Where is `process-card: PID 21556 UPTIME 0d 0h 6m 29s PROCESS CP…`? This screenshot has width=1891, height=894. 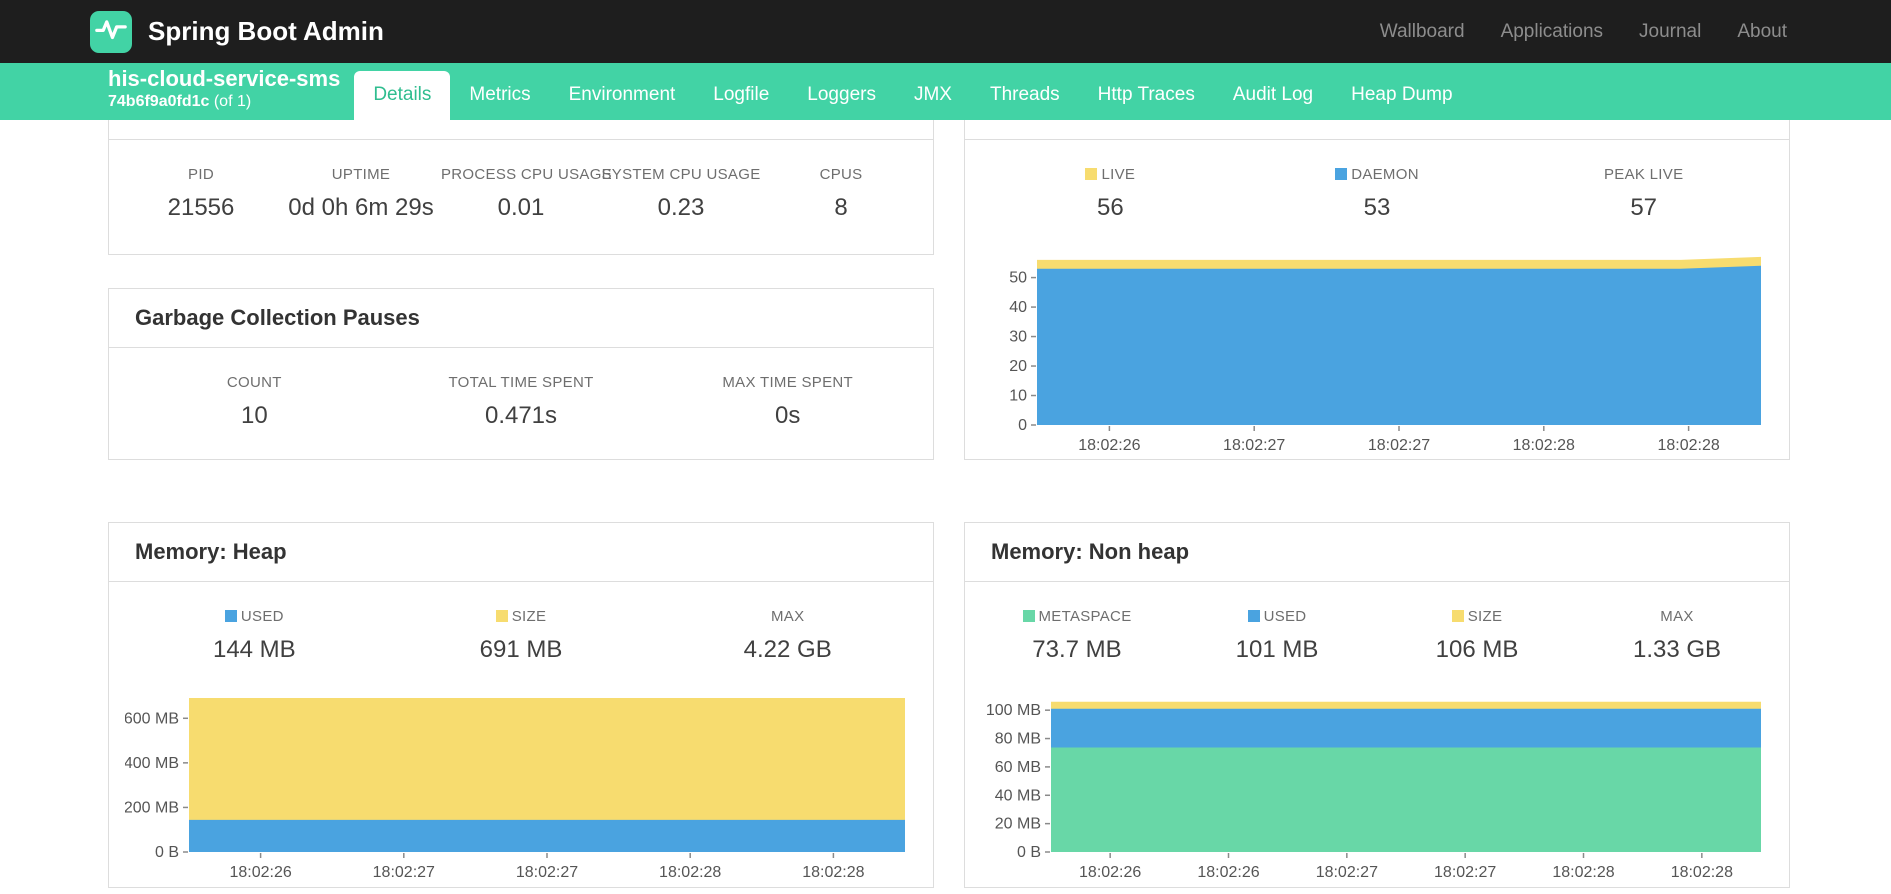
process-card: PID 21556 UPTIME 0d 0h 6m 29s PROCESS CP… is located at coordinates (521, 187).